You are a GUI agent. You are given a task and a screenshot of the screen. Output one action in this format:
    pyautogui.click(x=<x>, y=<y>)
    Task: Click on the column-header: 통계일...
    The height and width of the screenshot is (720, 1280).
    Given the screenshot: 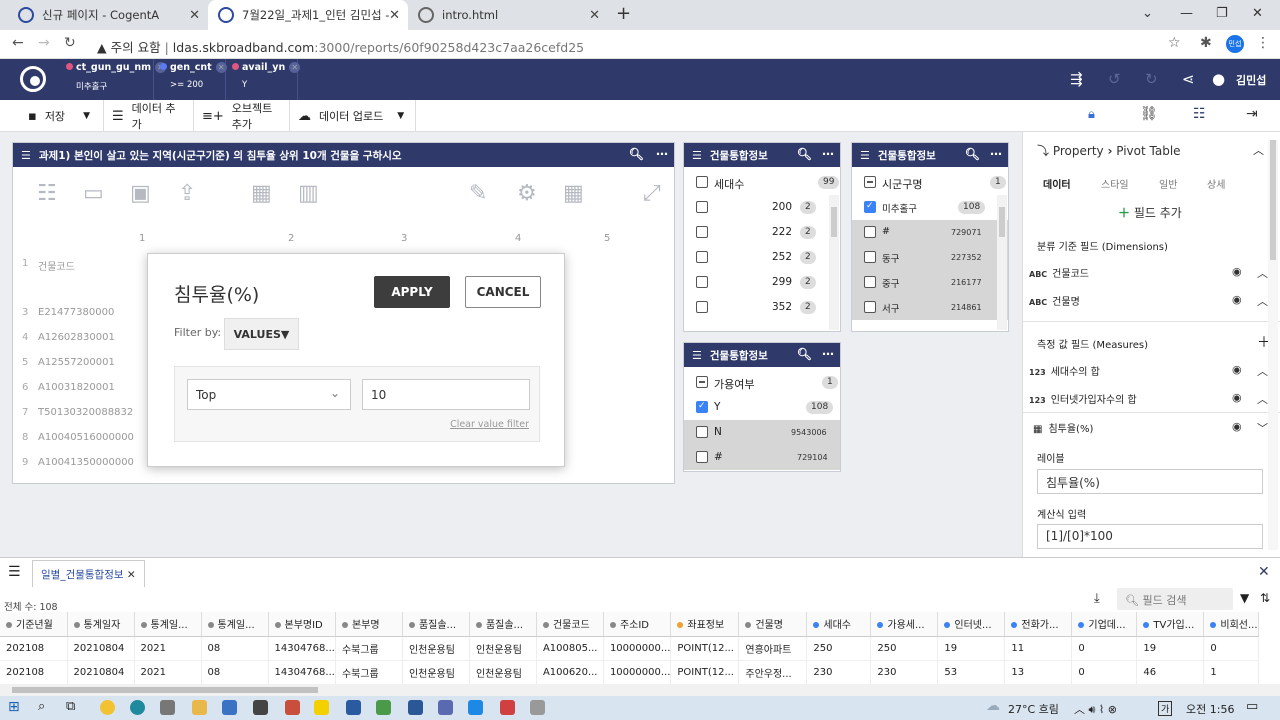 What is the action you would take?
    pyautogui.click(x=235, y=624)
    